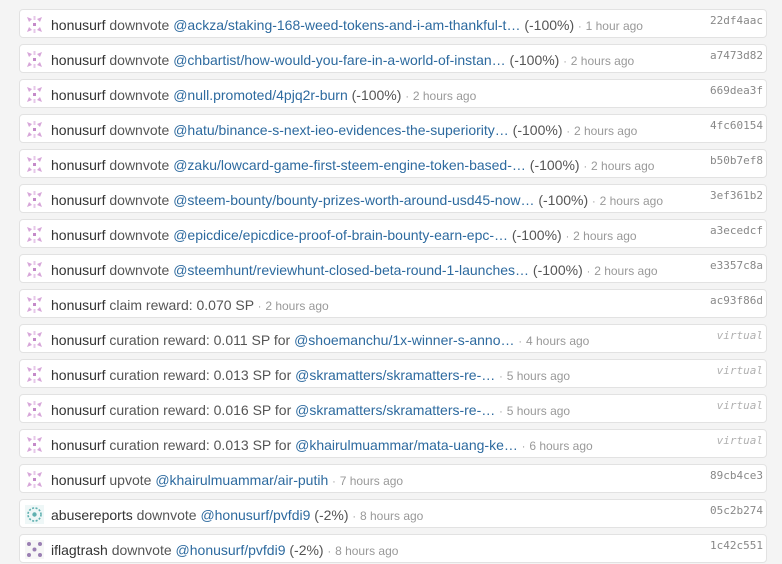  Describe the element at coordinates (736, 510) in the screenshot. I see `transaction-hash-link: 05c2b274` at that location.